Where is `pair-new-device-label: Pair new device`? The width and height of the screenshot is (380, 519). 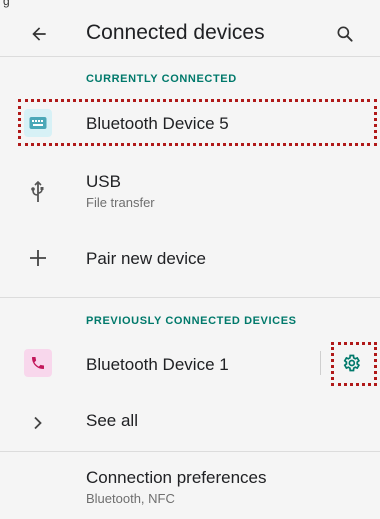
pair-new-device-label: Pair new device is located at coordinates (146, 258).